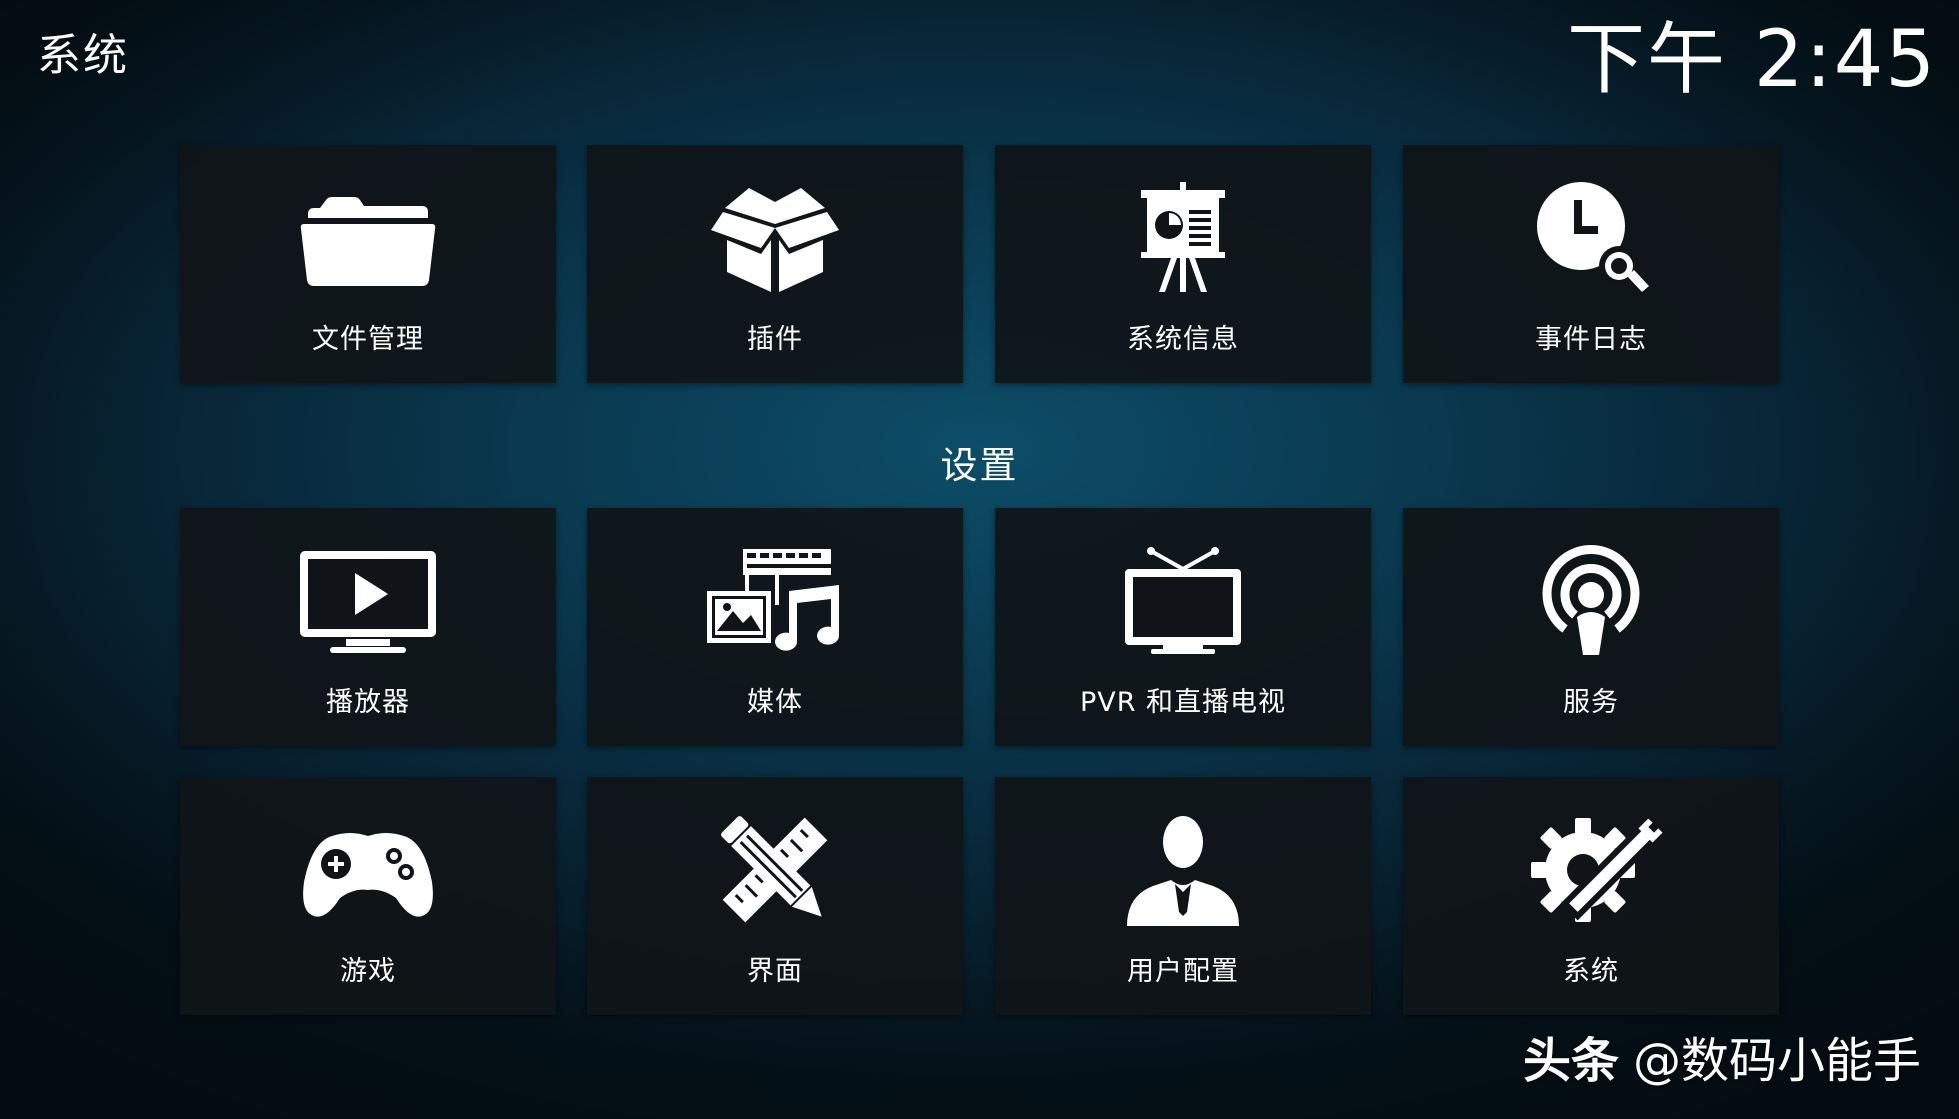 The image size is (1959, 1119). Describe the element at coordinates (368, 238) in the screenshot. I see `folder-icon` at that location.